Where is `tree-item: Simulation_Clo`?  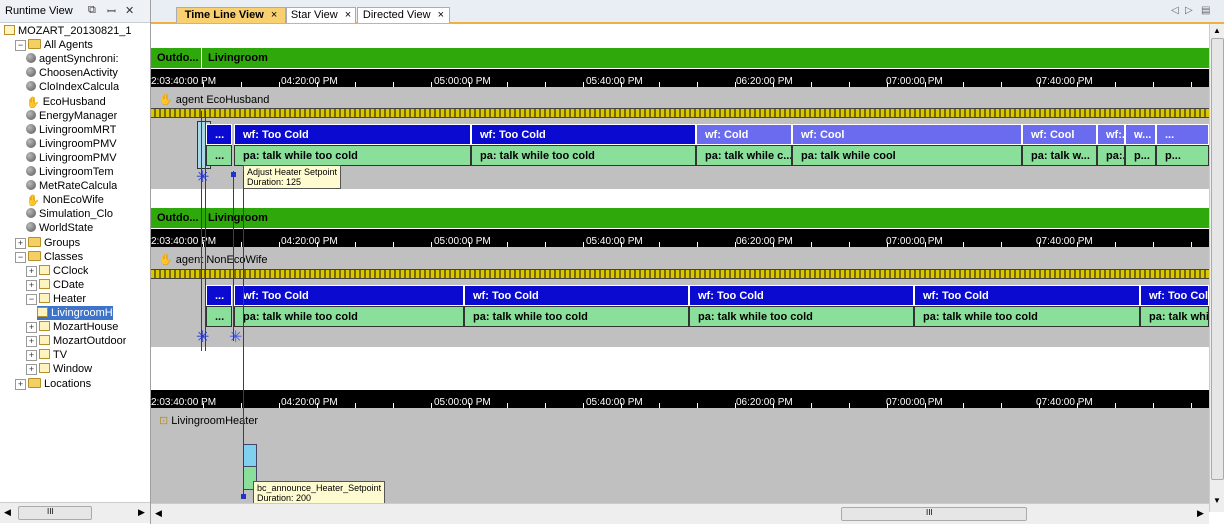 tree-item: Simulation_Clo is located at coordinates (69, 214).